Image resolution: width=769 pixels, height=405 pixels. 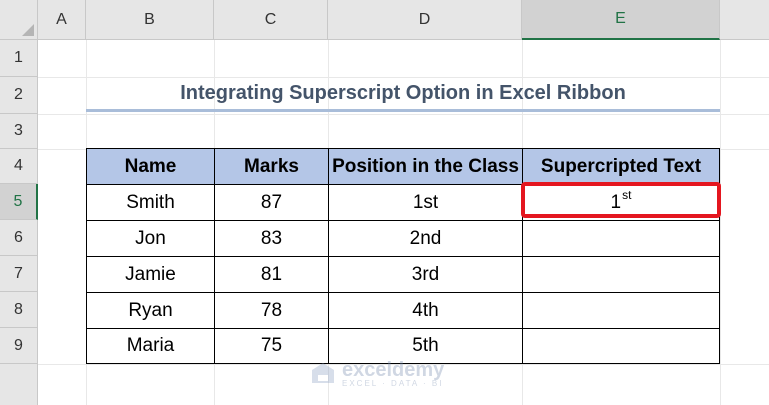 I want to click on cell-superscripted: 1st, so click(x=621, y=202).